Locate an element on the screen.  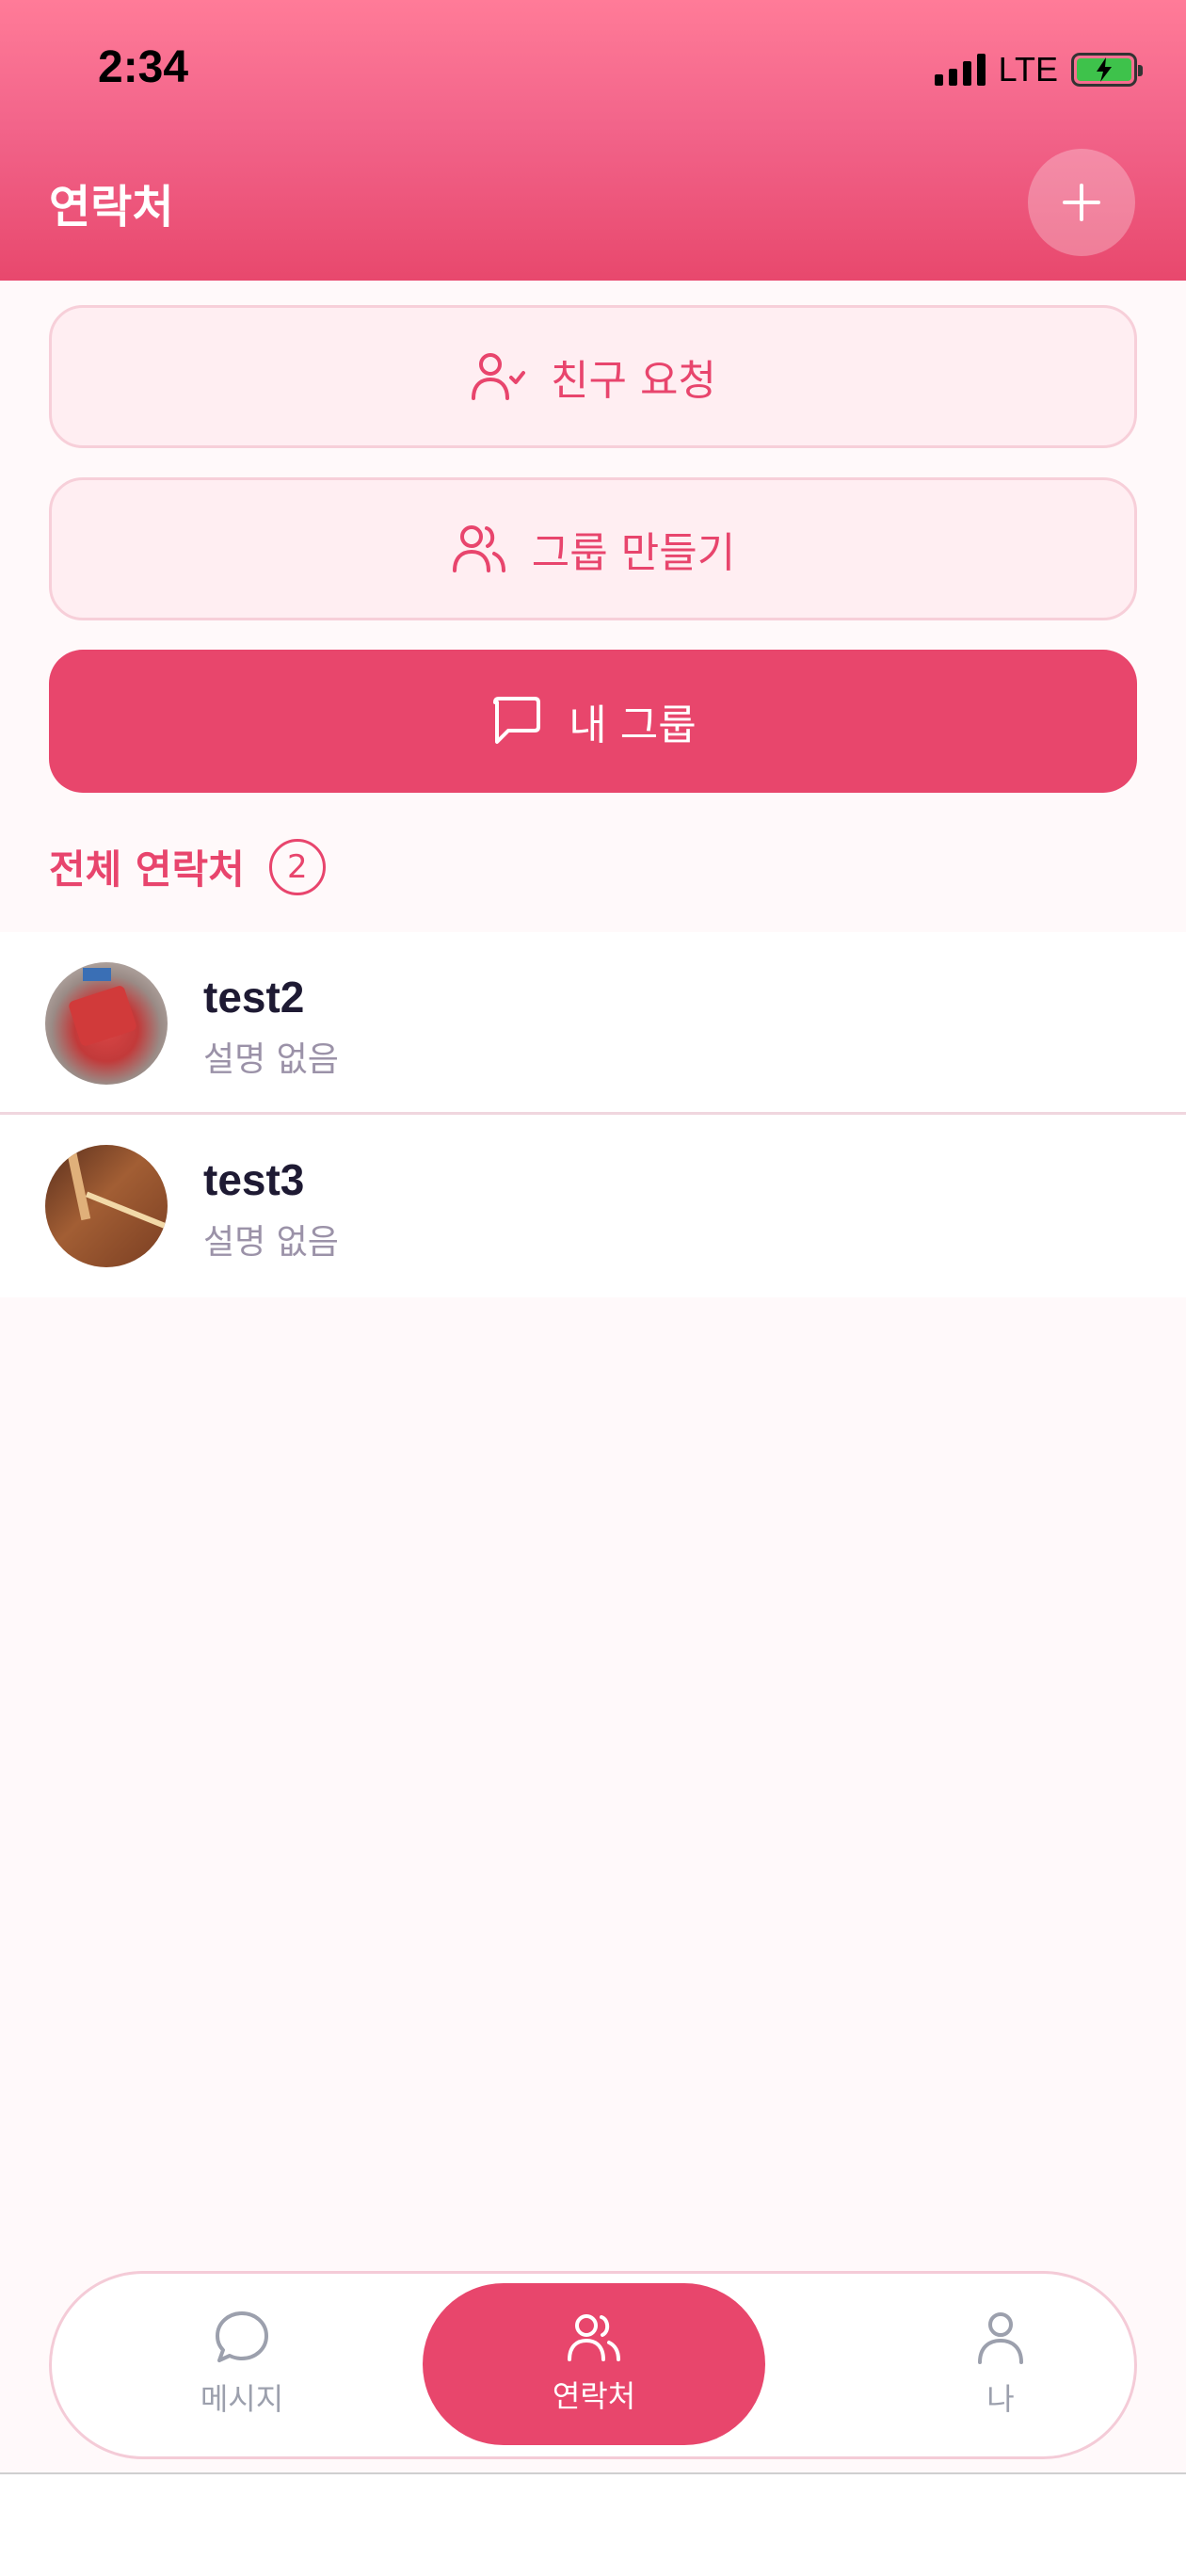
contacts-section-header: 전체 연락처 2 is located at coordinates (187, 866).